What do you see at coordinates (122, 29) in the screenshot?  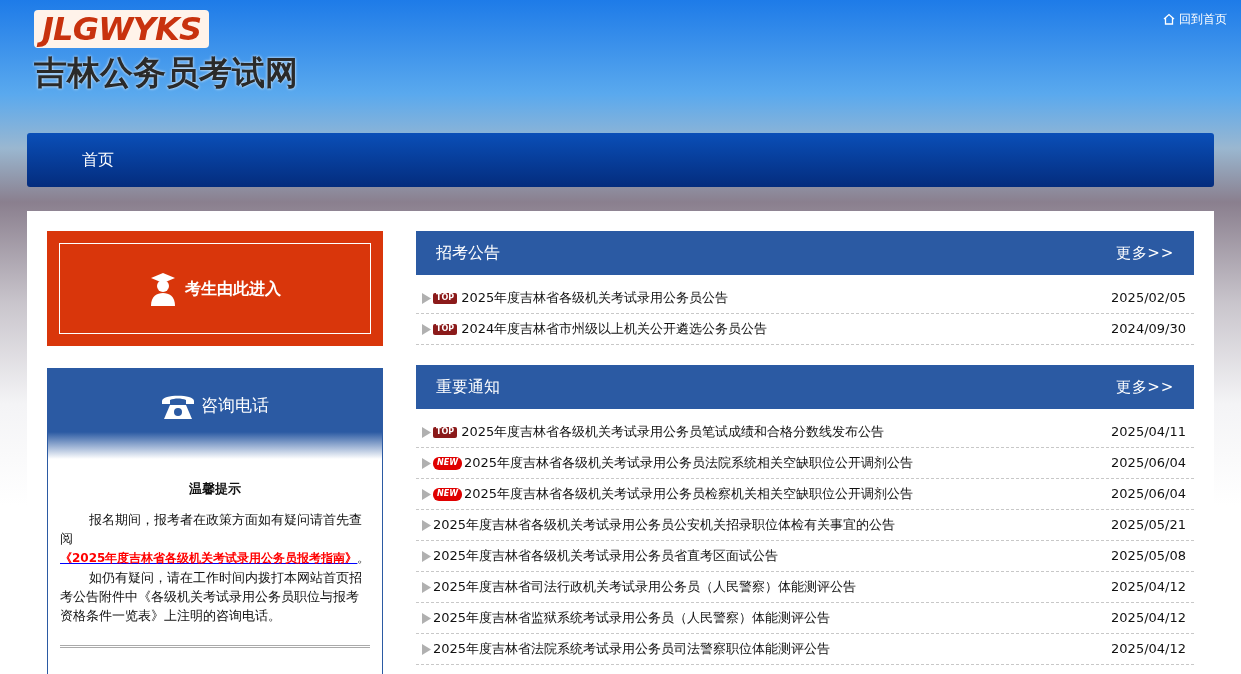 I see `logo-latin: JLGWYKS` at bounding box center [122, 29].